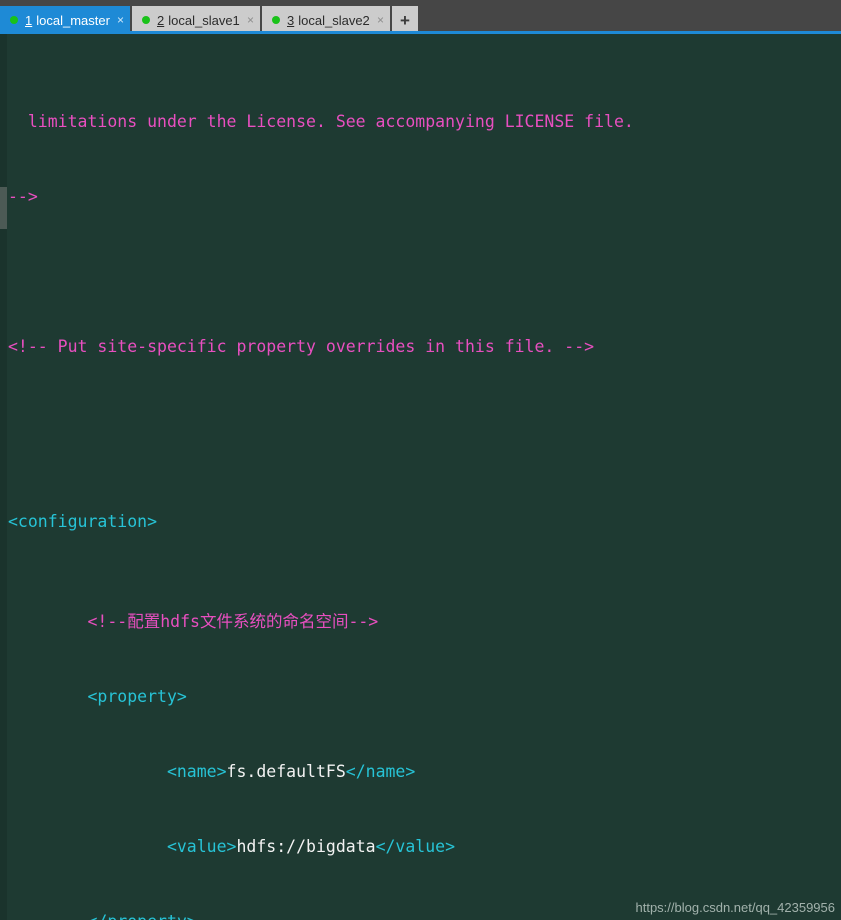 The width and height of the screenshot is (841, 920). What do you see at coordinates (23, 196) in the screenshot?
I see `comment-text: -->` at bounding box center [23, 196].